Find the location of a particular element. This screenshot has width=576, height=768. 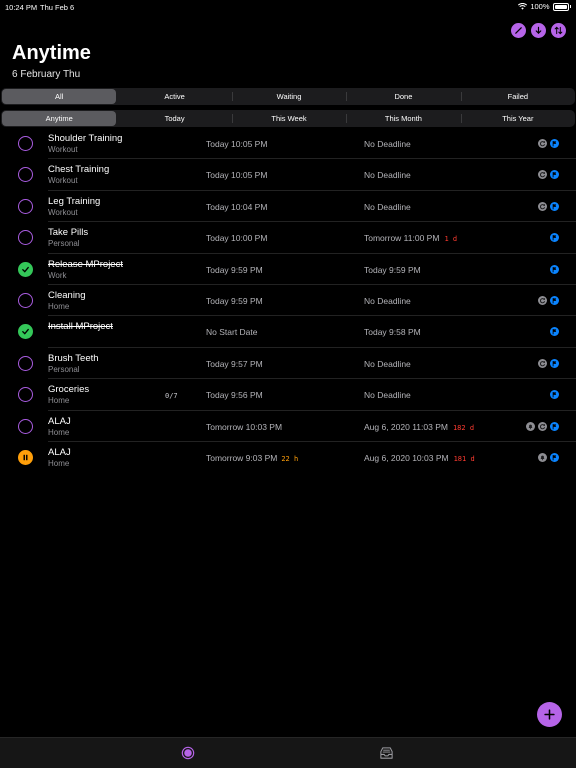

task-row: Groceries Home 0/7 Today 9:56 PM No Deadline is located at coordinates (288, 395).